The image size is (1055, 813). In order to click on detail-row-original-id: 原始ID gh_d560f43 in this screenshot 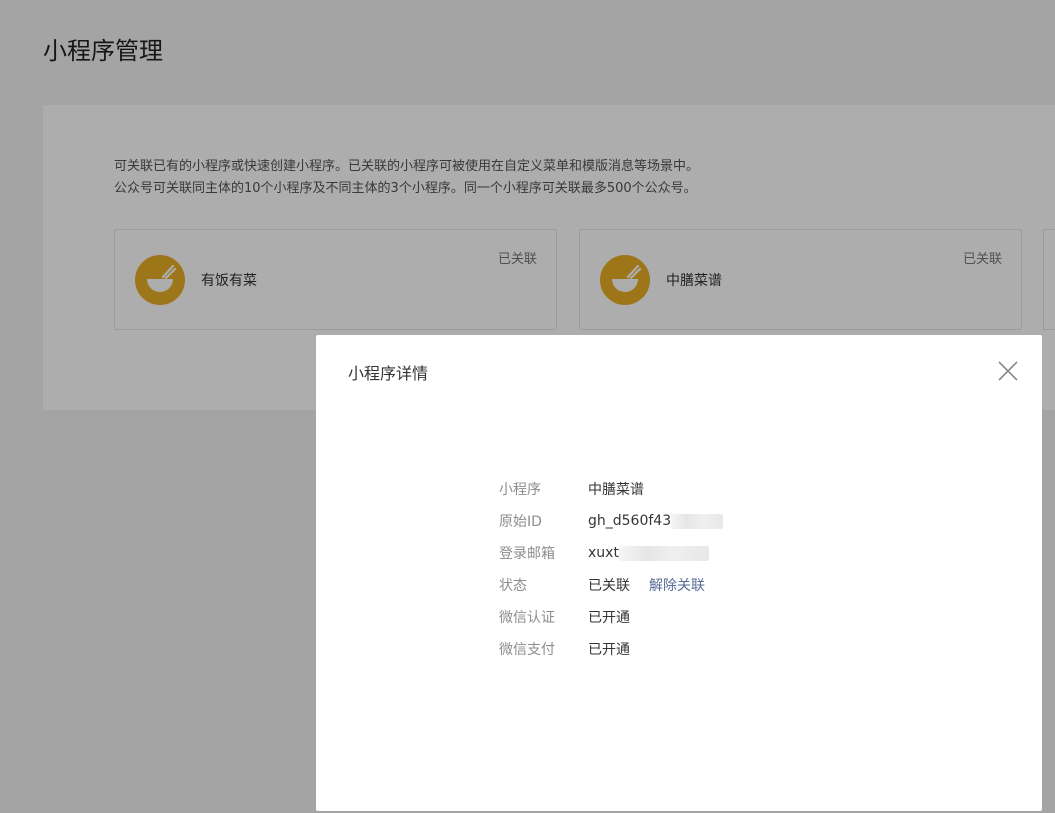, I will do `click(611, 521)`.